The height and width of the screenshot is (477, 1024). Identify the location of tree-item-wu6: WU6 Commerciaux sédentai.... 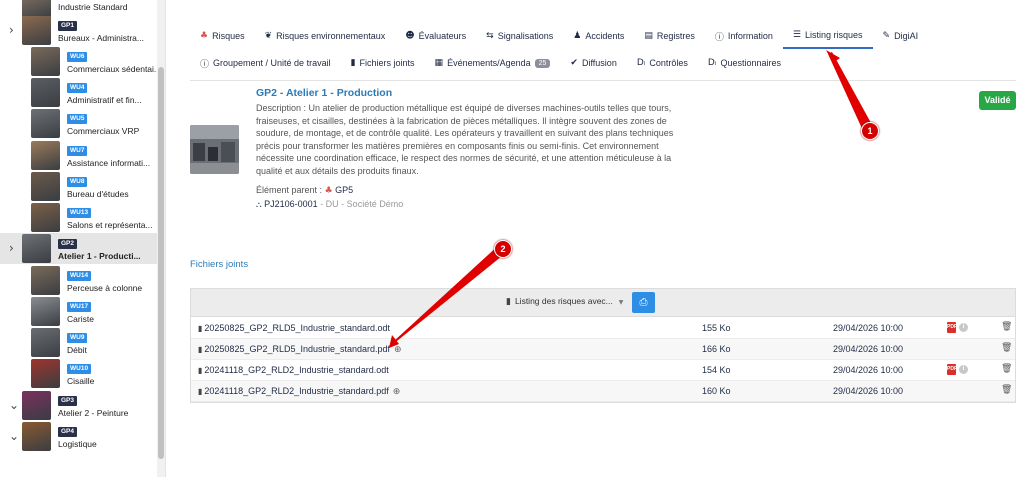
(80, 61).